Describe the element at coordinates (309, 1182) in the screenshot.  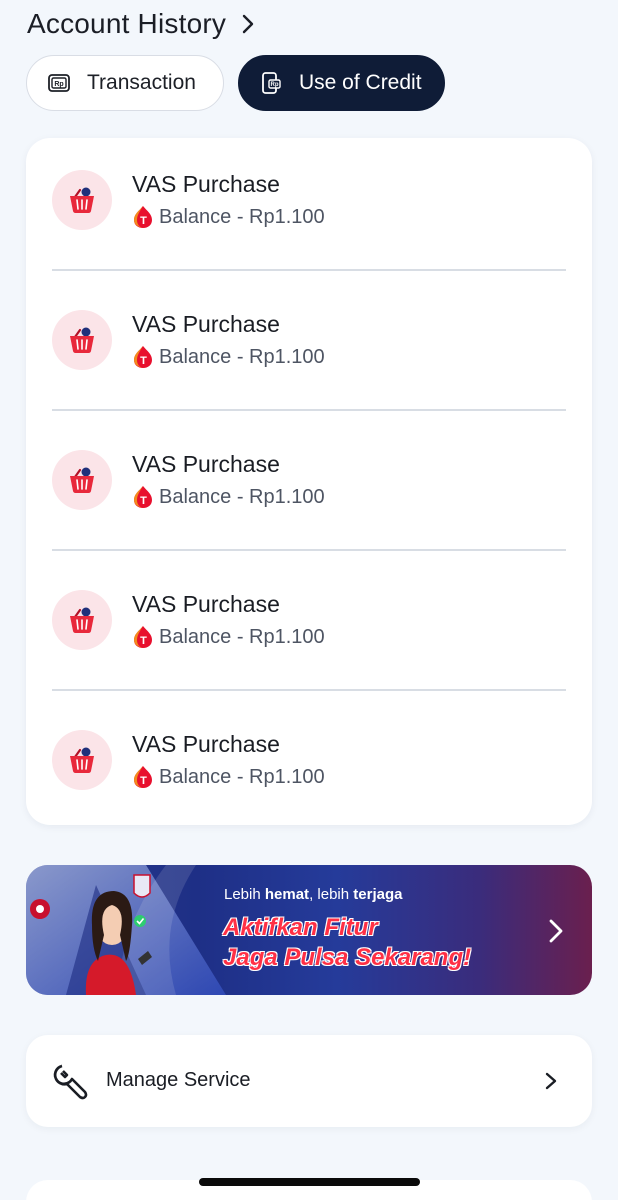
I see `home-indicator` at that location.